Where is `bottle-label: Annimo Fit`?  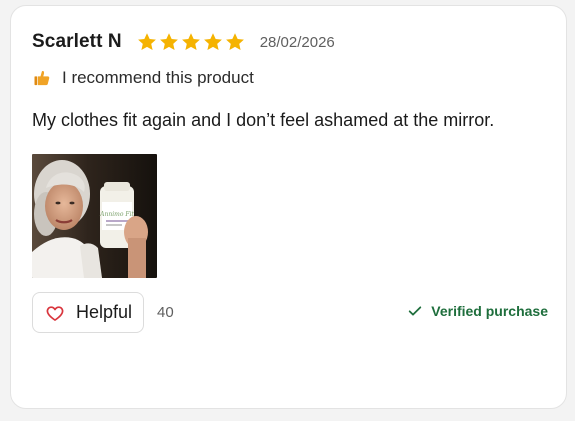 bottle-label: Annimo Fit is located at coordinates (116, 214).